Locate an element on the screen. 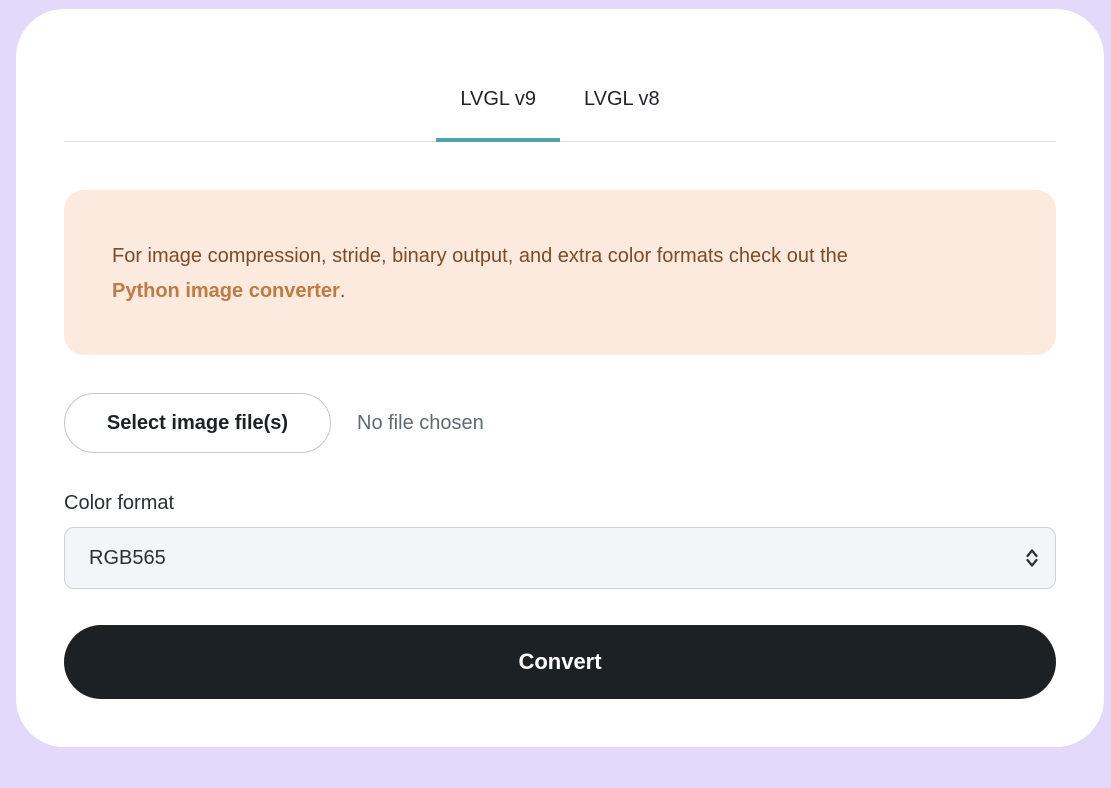 The width and height of the screenshot is (1111, 788). version-tabs: LVGL v9 LVGL v8 is located at coordinates (560, 105).